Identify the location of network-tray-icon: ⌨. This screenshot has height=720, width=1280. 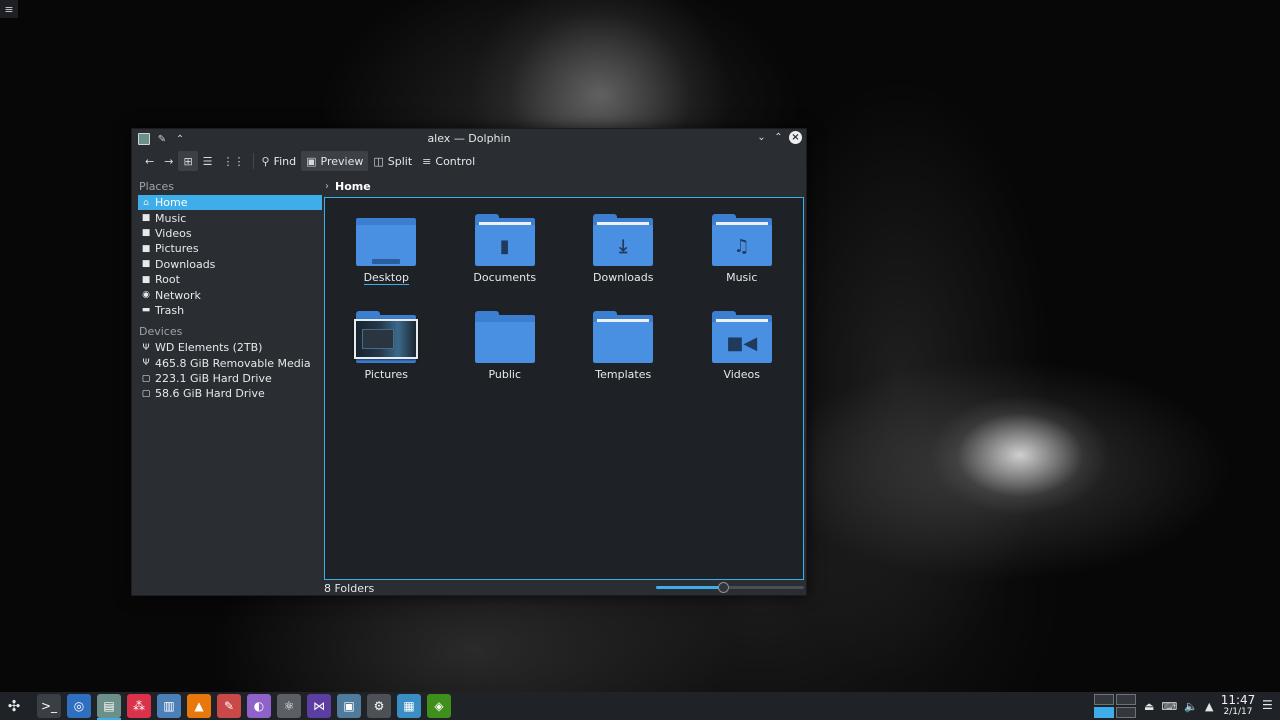
(1169, 706).